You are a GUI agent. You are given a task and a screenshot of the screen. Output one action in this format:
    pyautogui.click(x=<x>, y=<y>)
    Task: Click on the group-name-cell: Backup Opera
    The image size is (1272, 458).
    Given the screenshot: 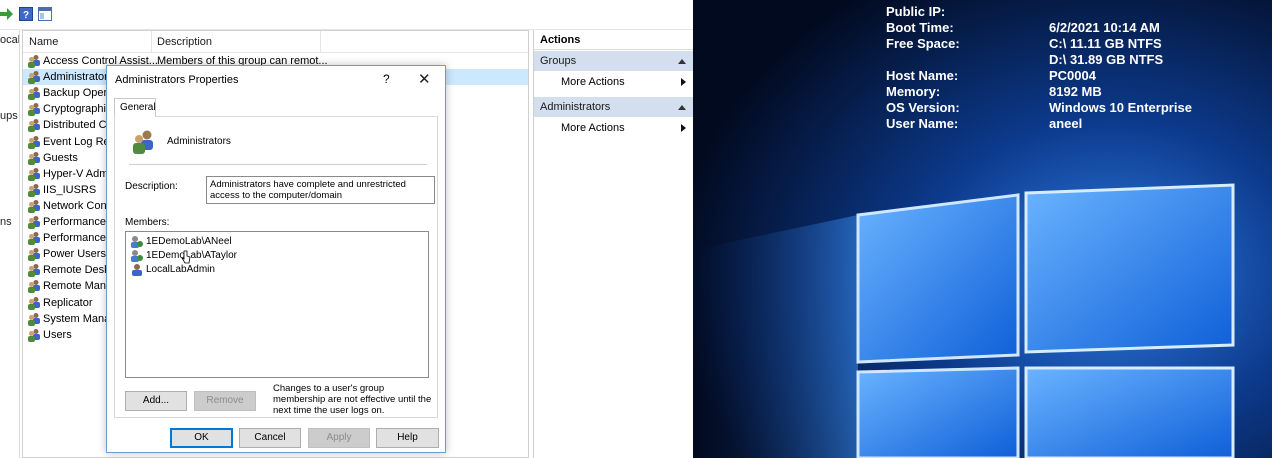 What is the action you would take?
    pyautogui.click(x=78, y=93)
    